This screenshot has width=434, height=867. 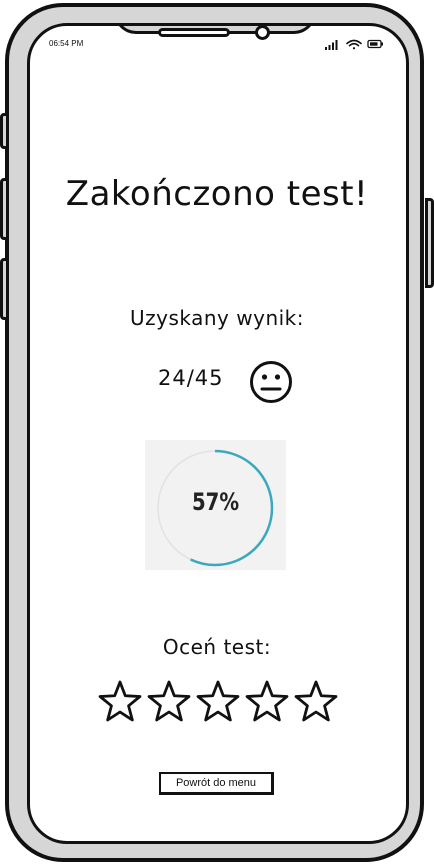 What do you see at coordinates (4, 131) in the screenshot?
I see `phone-silent-switch` at bounding box center [4, 131].